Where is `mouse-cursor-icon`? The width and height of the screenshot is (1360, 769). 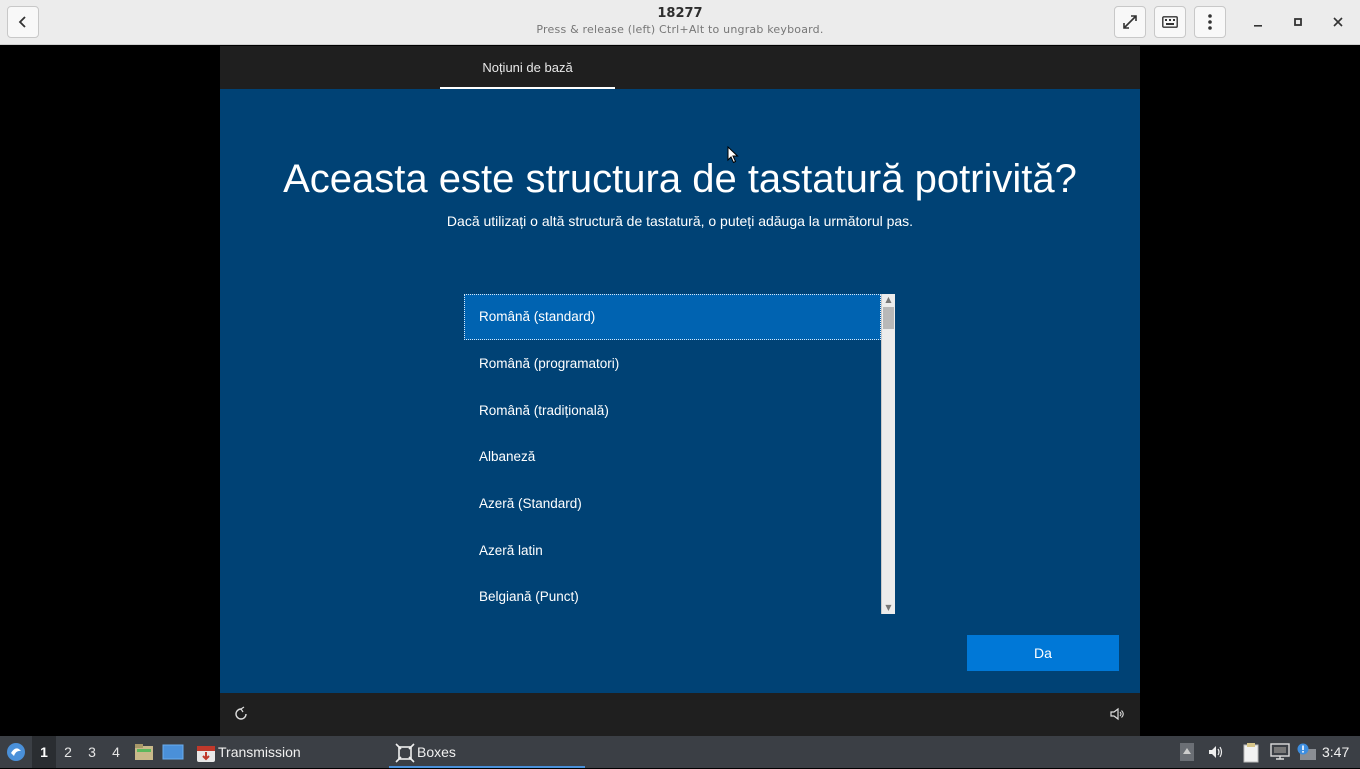
mouse-cursor-icon is located at coordinates (733, 155).